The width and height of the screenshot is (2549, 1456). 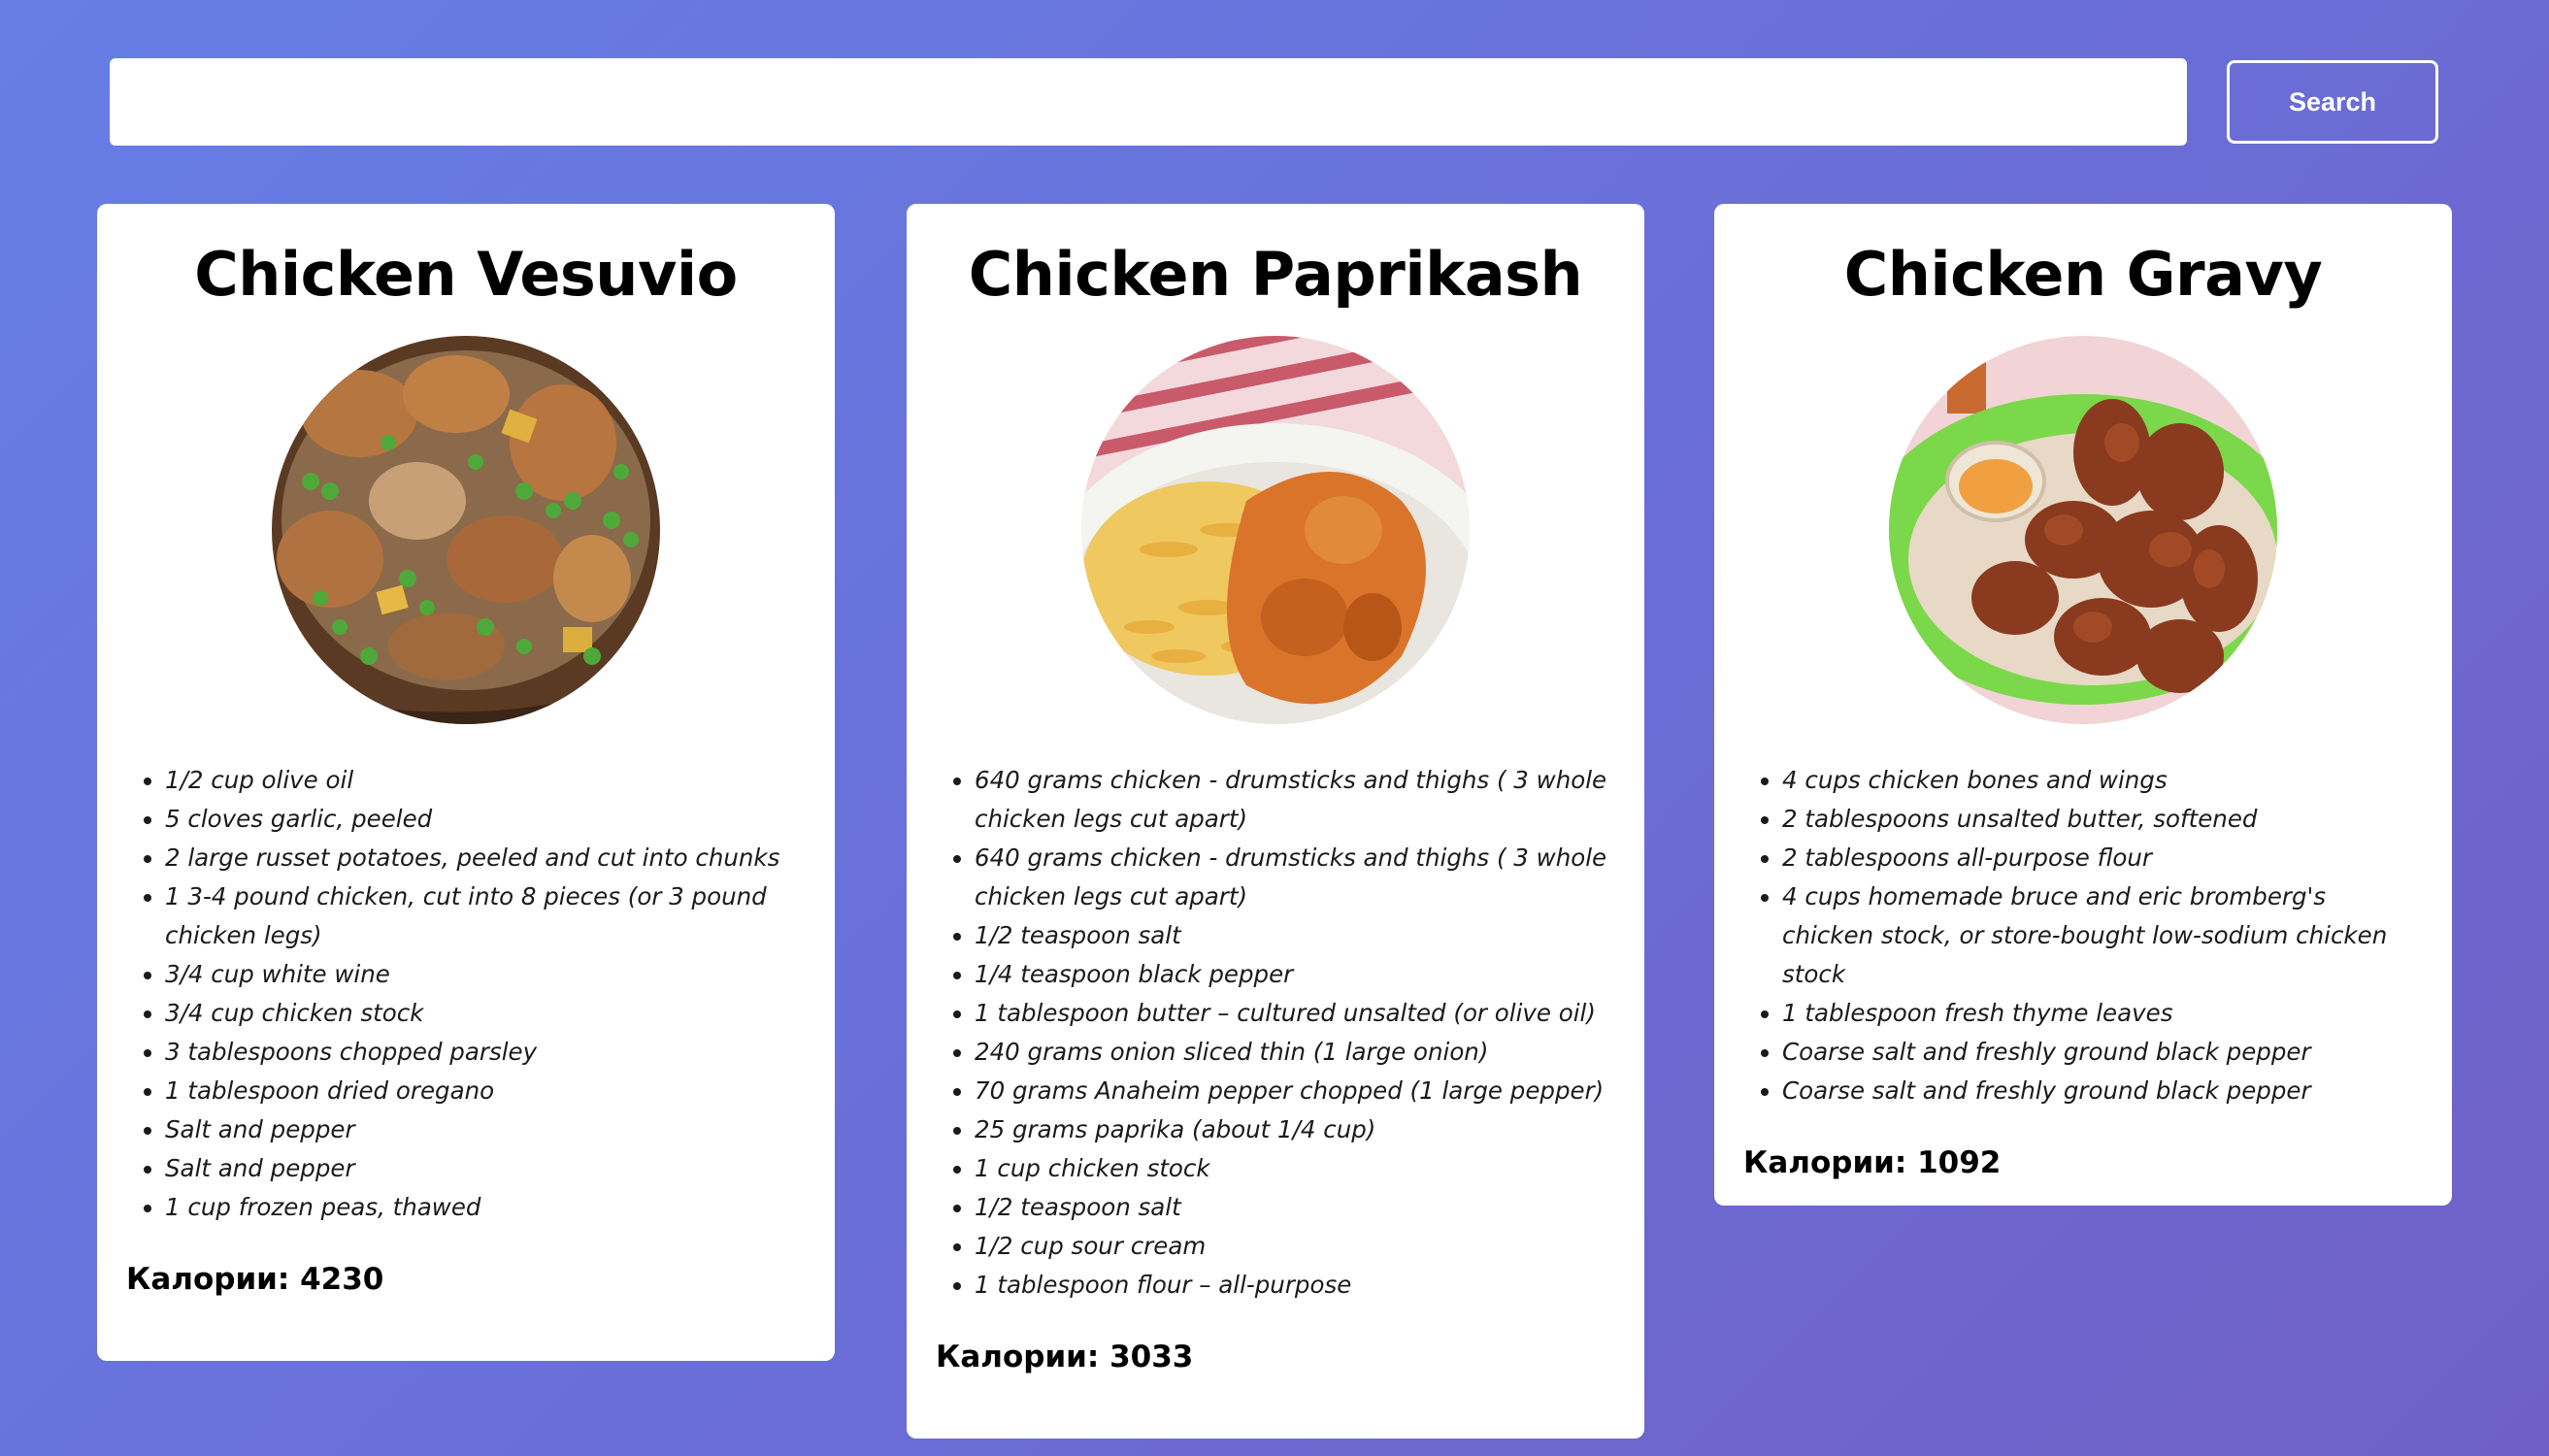 I want to click on ingredient-item: 25 grams paprika (about 1/4 cup), so click(x=1295, y=1129).